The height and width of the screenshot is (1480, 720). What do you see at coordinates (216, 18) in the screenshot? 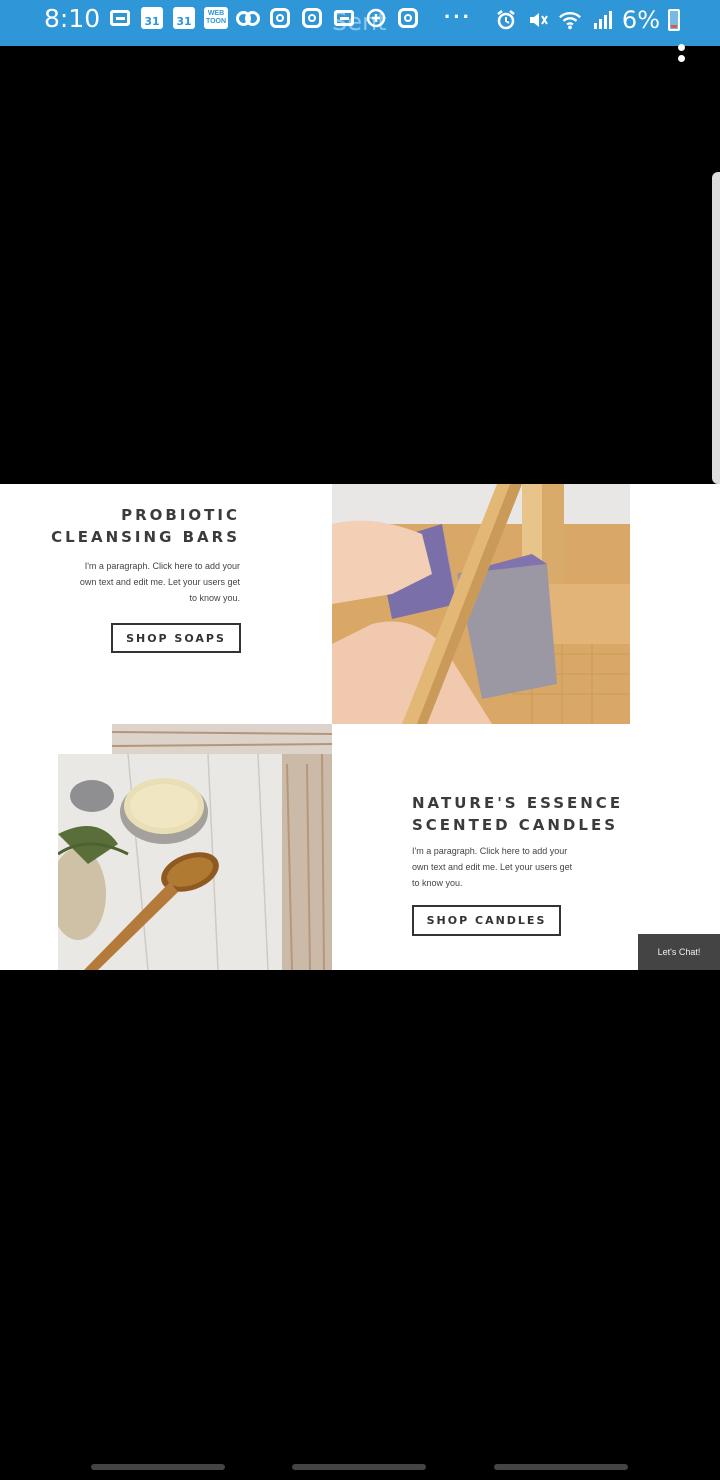
I see `webtoon-icon: WEB TOON` at bounding box center [216, 18].